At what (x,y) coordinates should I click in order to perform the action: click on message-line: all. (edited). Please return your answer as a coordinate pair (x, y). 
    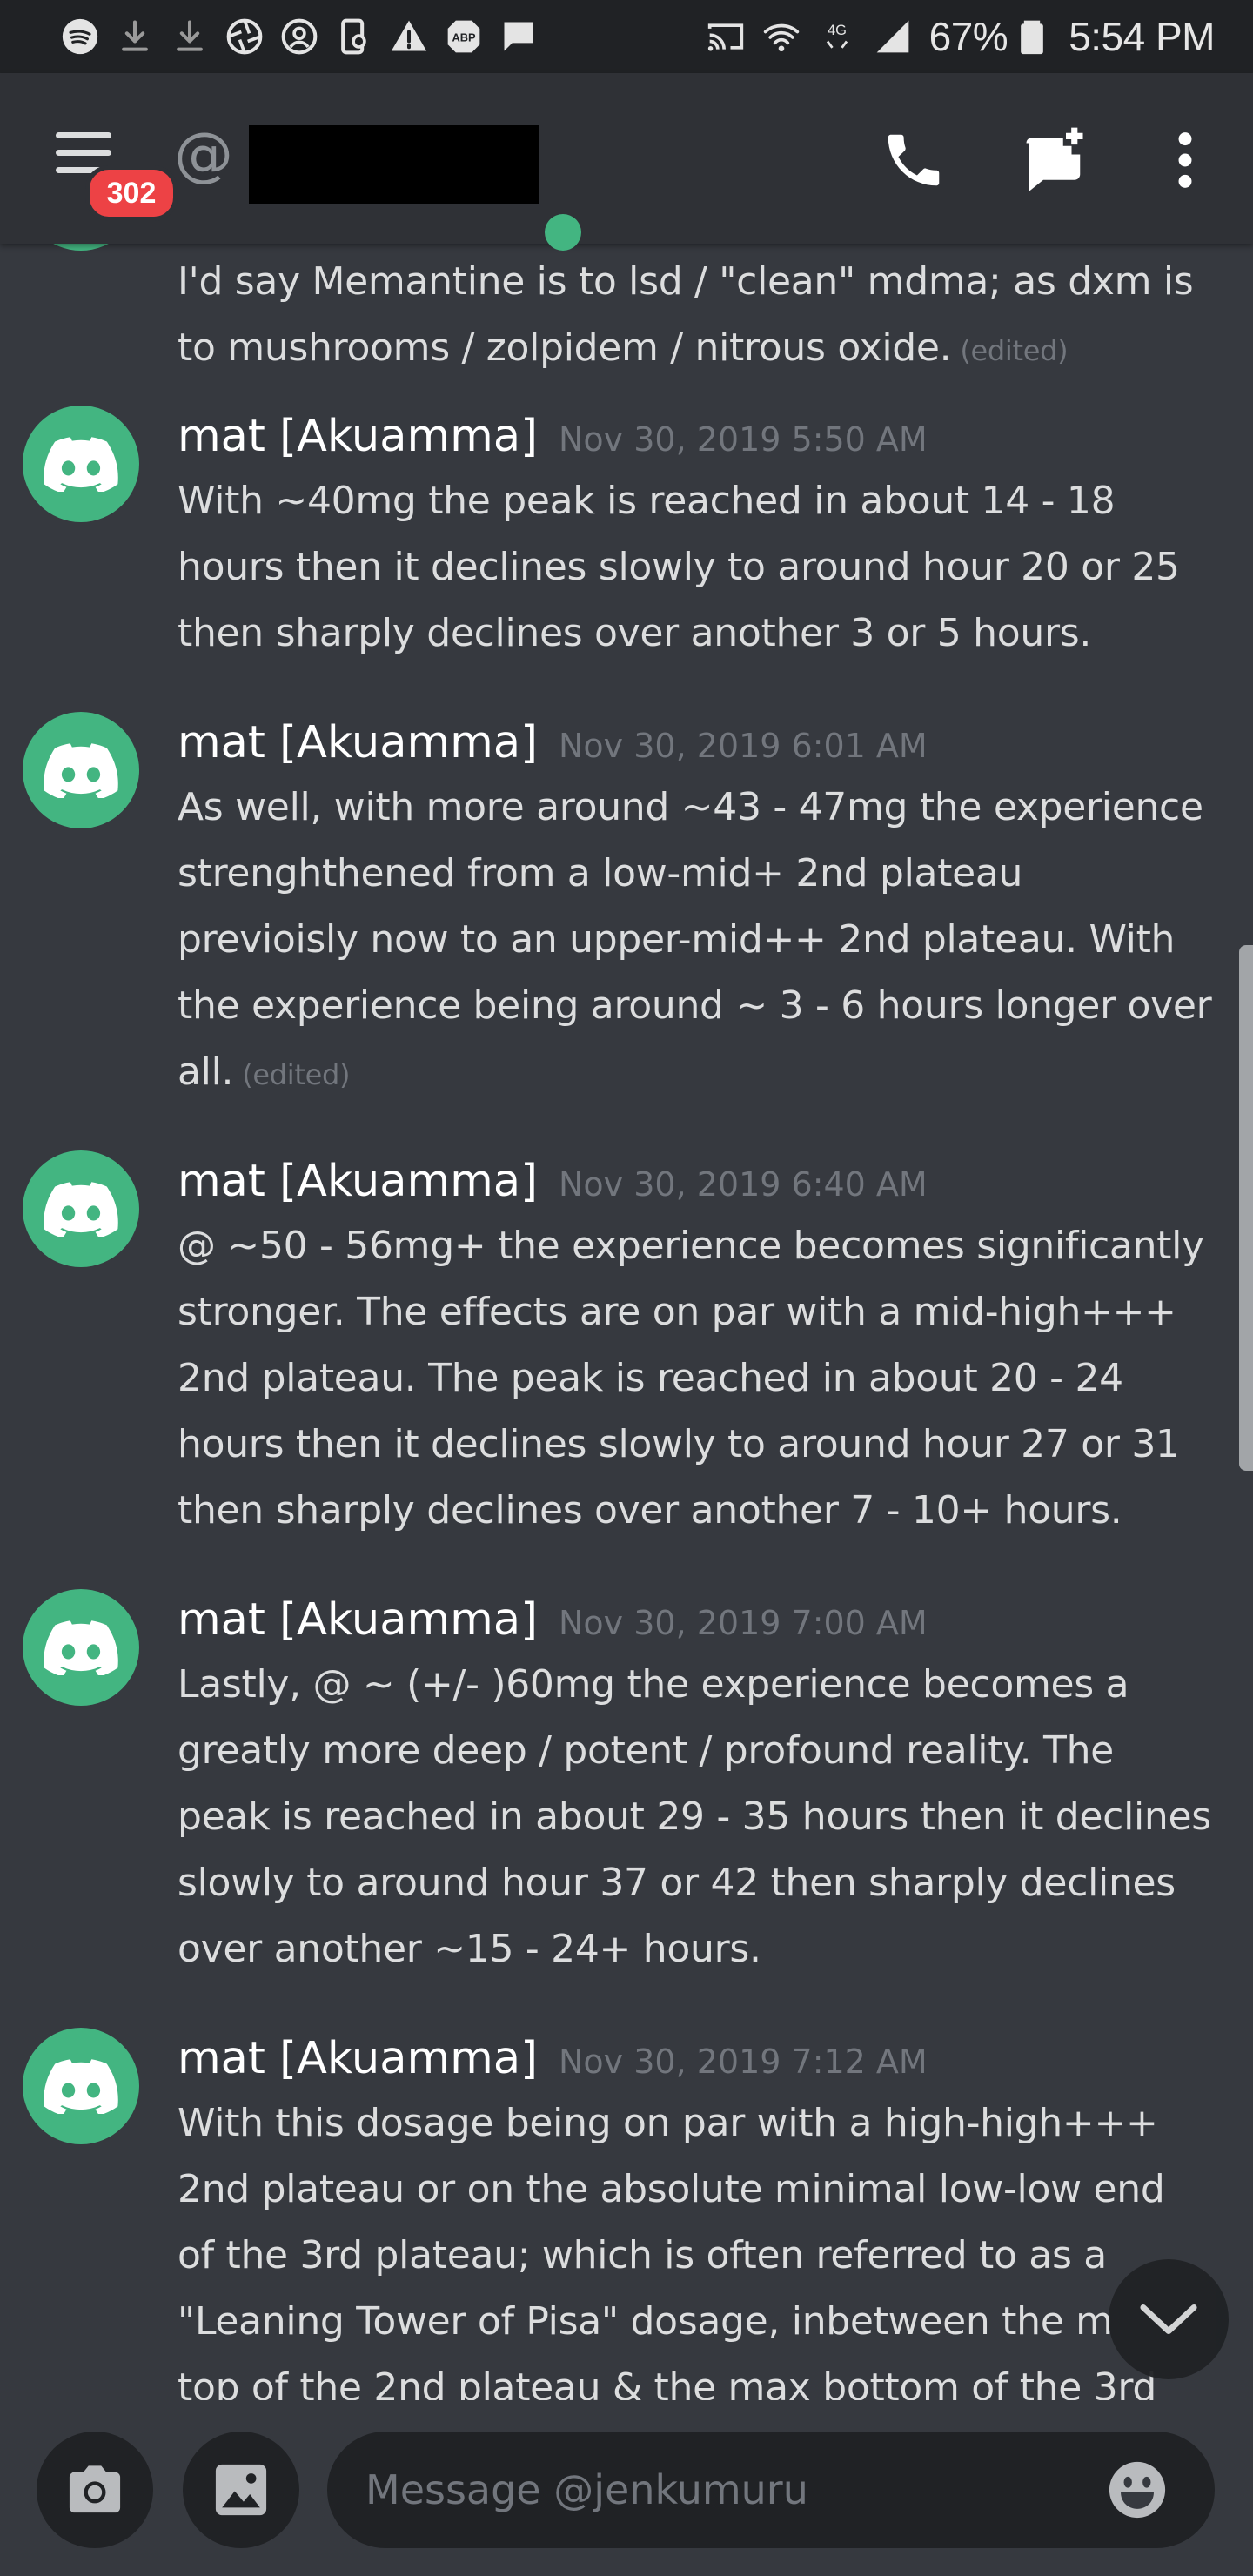
    Looking at the image, I should click on (700, 1073).